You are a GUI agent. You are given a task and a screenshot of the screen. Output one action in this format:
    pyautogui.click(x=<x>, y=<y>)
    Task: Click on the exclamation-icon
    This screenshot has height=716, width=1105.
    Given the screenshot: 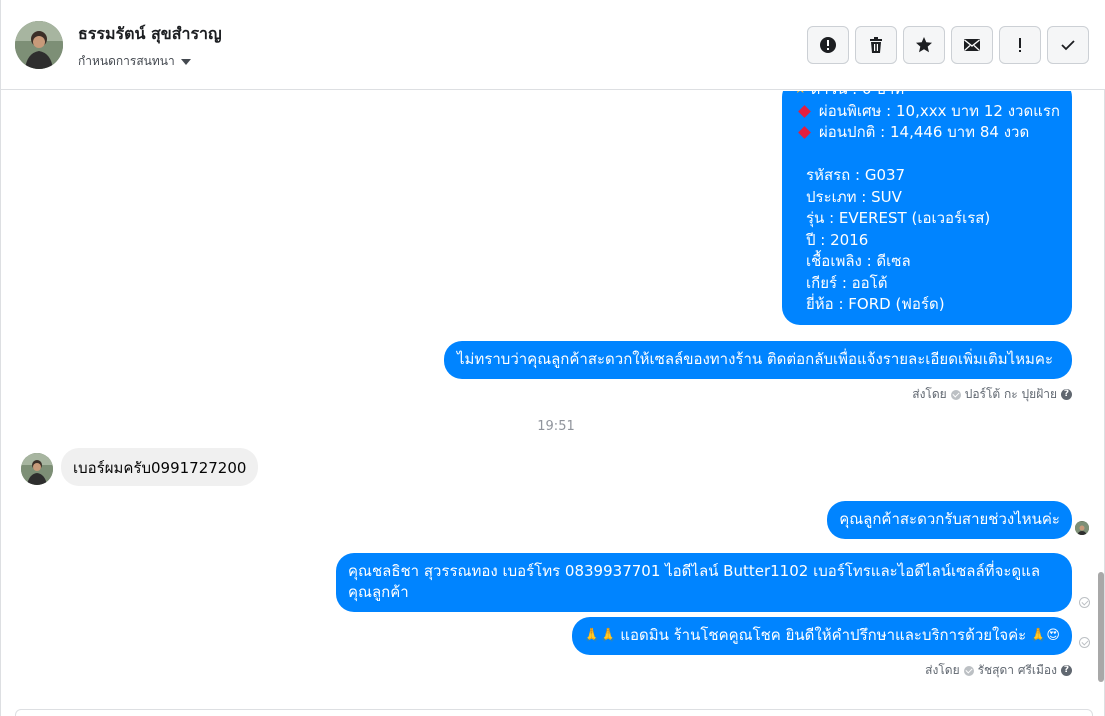 What is the action you would take?
    pyautogui.click(x=1020, y=45)
    